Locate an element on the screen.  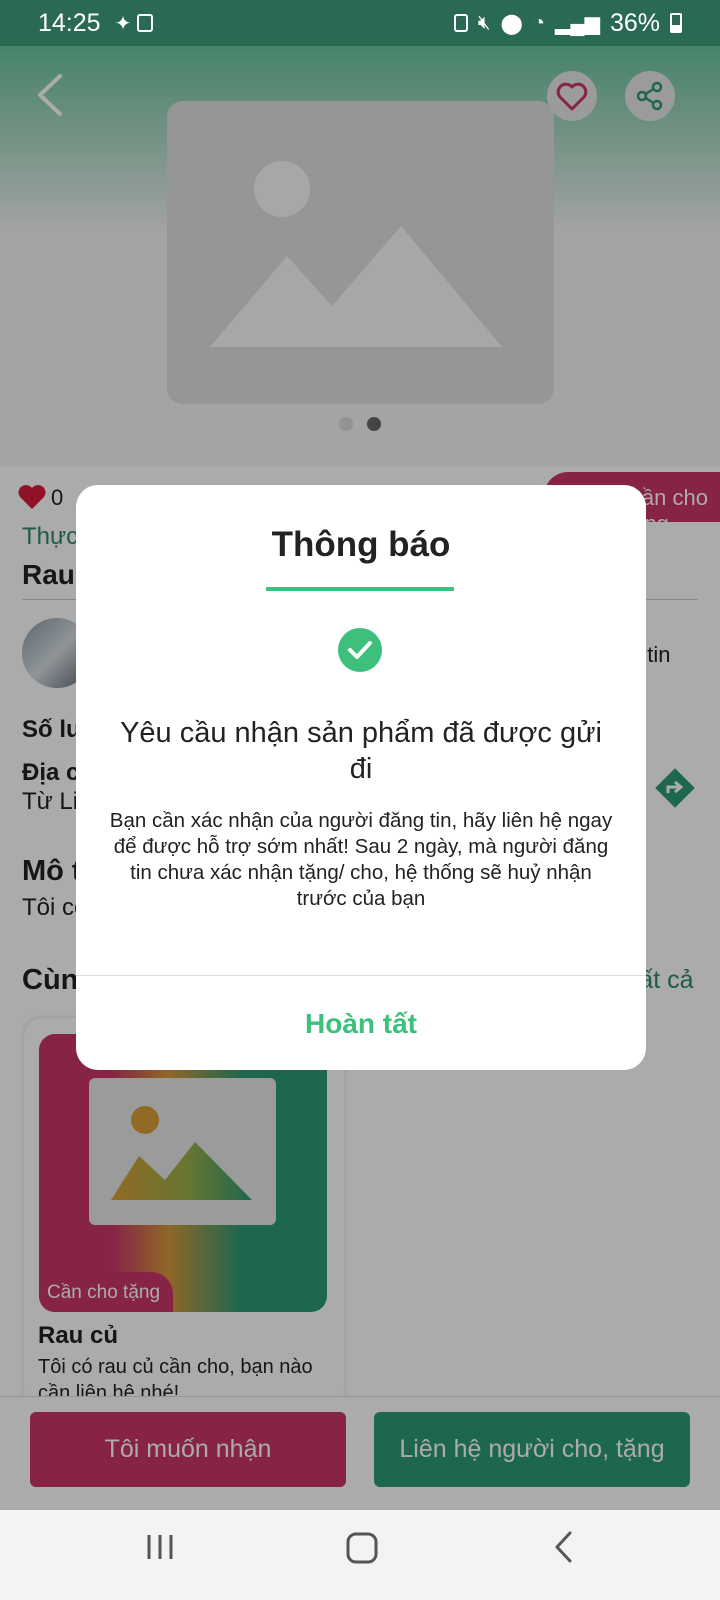
done-button: Hoàn tất is located at coordinates (361, 1023).